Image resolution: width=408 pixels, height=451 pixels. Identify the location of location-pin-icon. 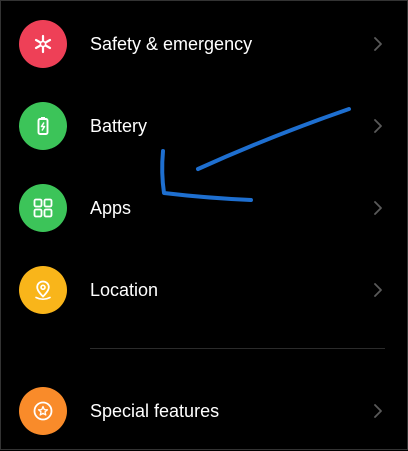
(43, 290).